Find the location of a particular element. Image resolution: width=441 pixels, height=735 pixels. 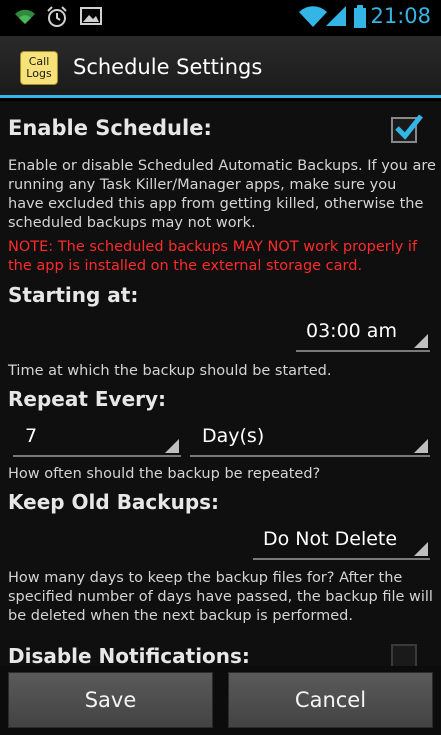

repeat-unit-value: Day(s) is located at coordinates (233, 436).